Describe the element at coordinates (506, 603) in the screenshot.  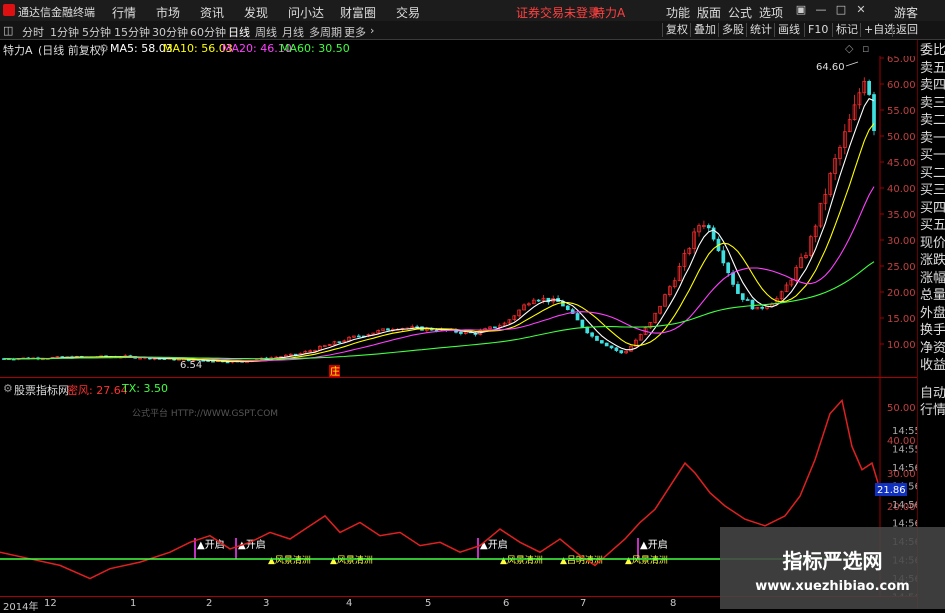
I see `x-label-jun: 6` at that location.